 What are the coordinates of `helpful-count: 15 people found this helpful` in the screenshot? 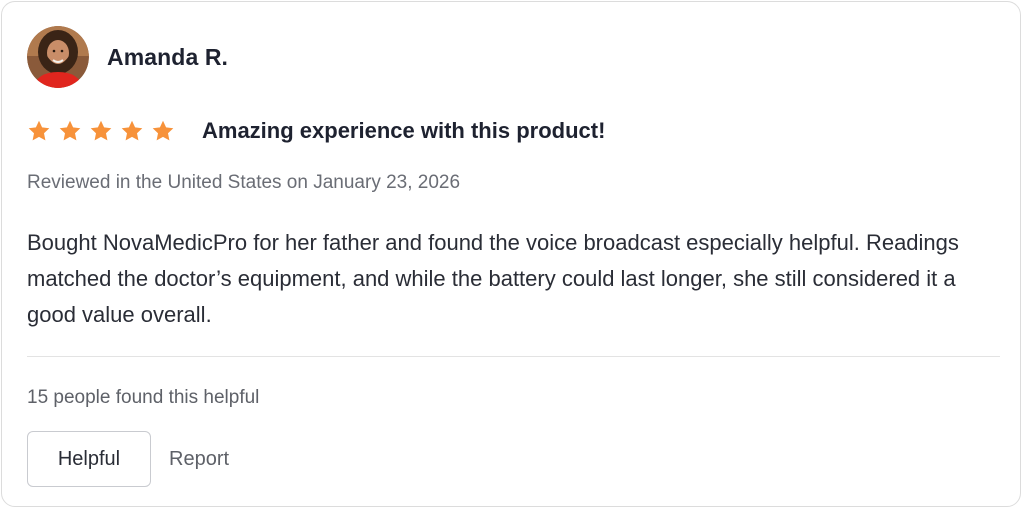 It's located at (143, 397).